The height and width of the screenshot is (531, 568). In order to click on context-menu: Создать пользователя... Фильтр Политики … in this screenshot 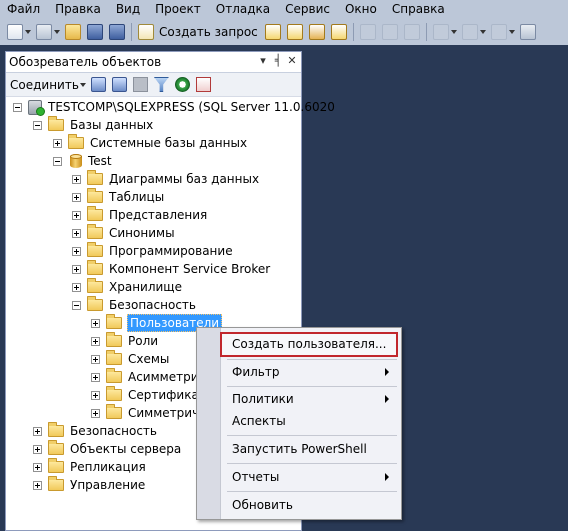, I will do `click(299, 423)`.